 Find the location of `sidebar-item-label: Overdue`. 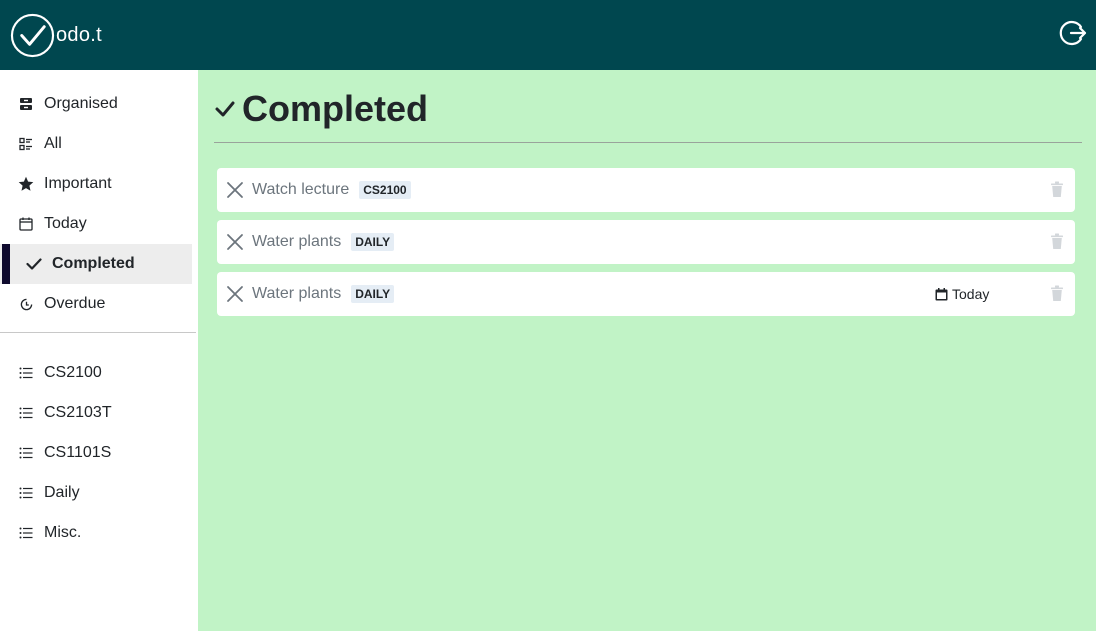

sidebar-item-label: Overdue is located at coordinates (75, 303).